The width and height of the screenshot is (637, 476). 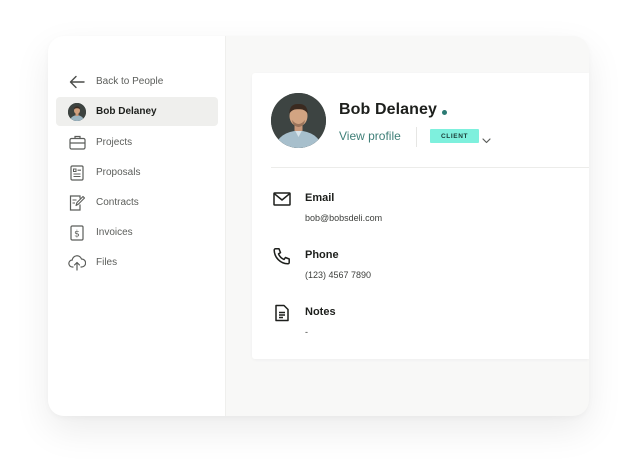 I want to click on email-label: Email, so click(x=320, y=198).